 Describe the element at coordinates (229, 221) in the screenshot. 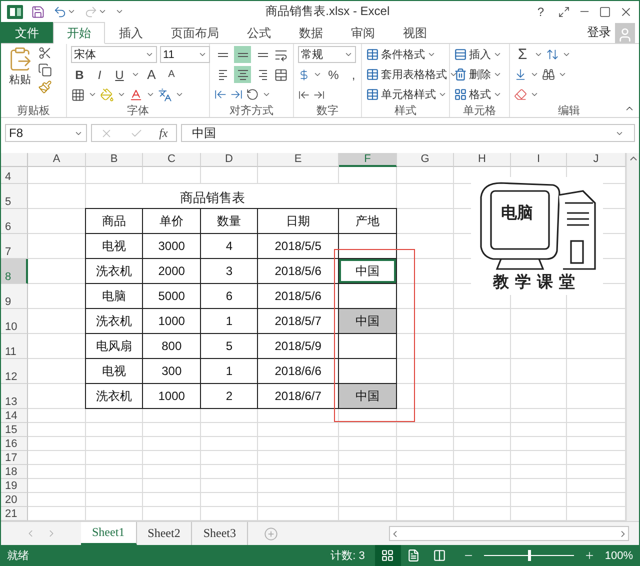

I see `table-header-cell: 数量` at that location.